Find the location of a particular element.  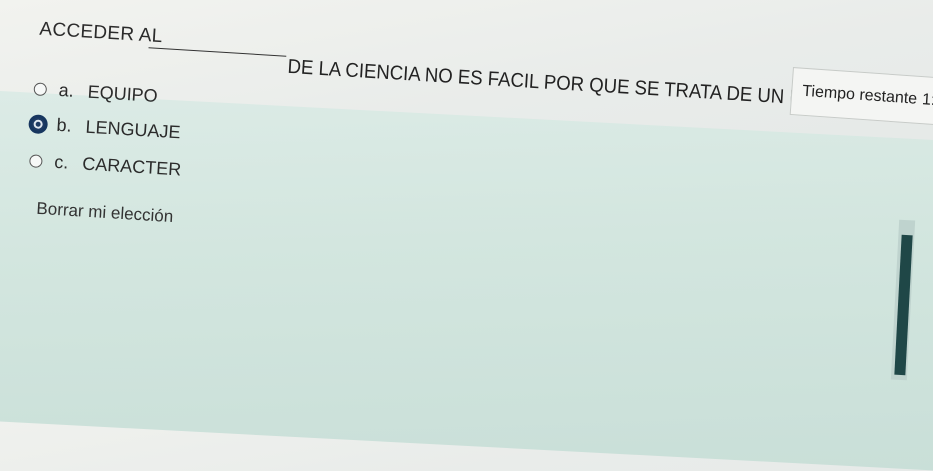

clear-choice-link: Borrar mi elección is located at coordinates (105, 213).